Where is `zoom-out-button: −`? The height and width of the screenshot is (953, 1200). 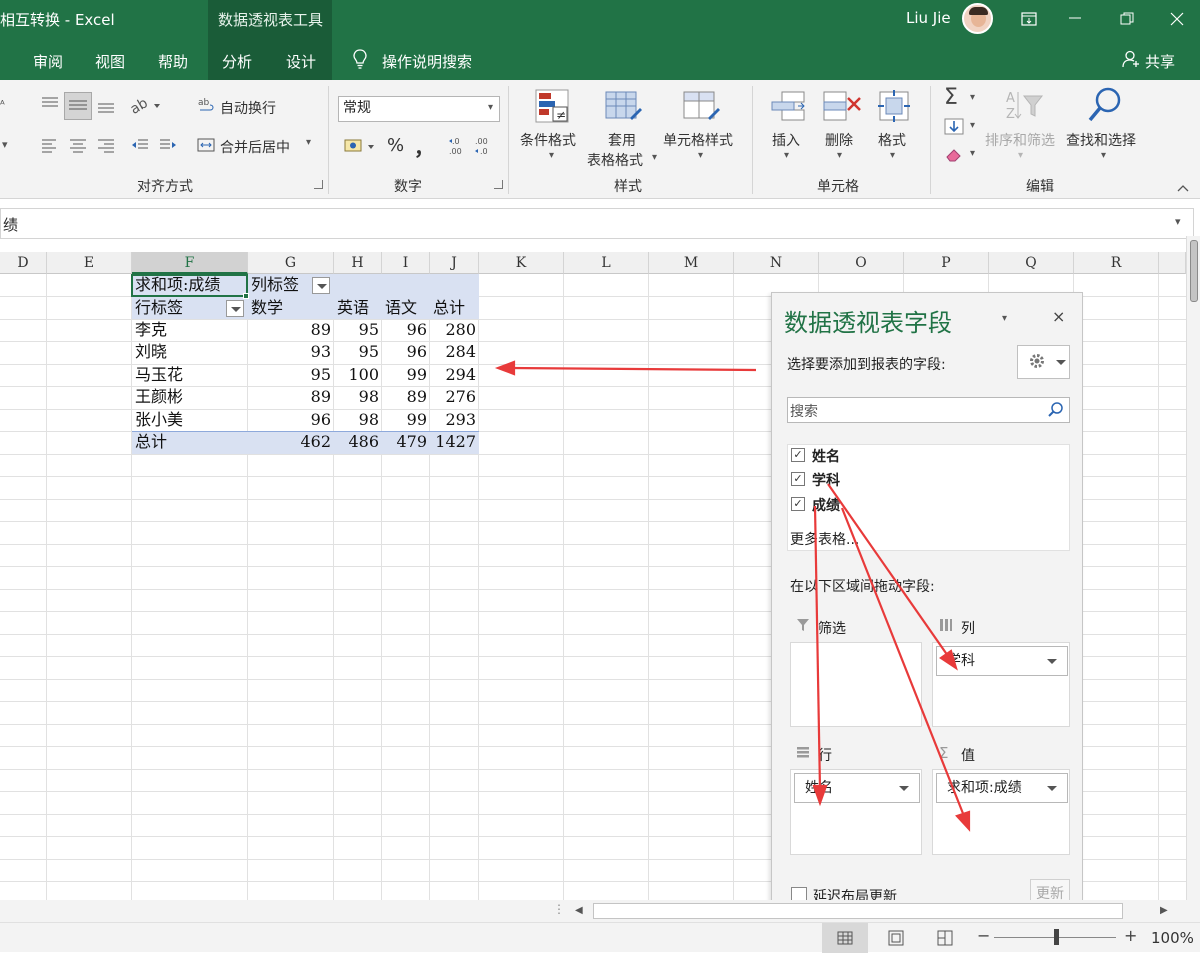 zoom-out-button: − is located at coordinates (983, 935).